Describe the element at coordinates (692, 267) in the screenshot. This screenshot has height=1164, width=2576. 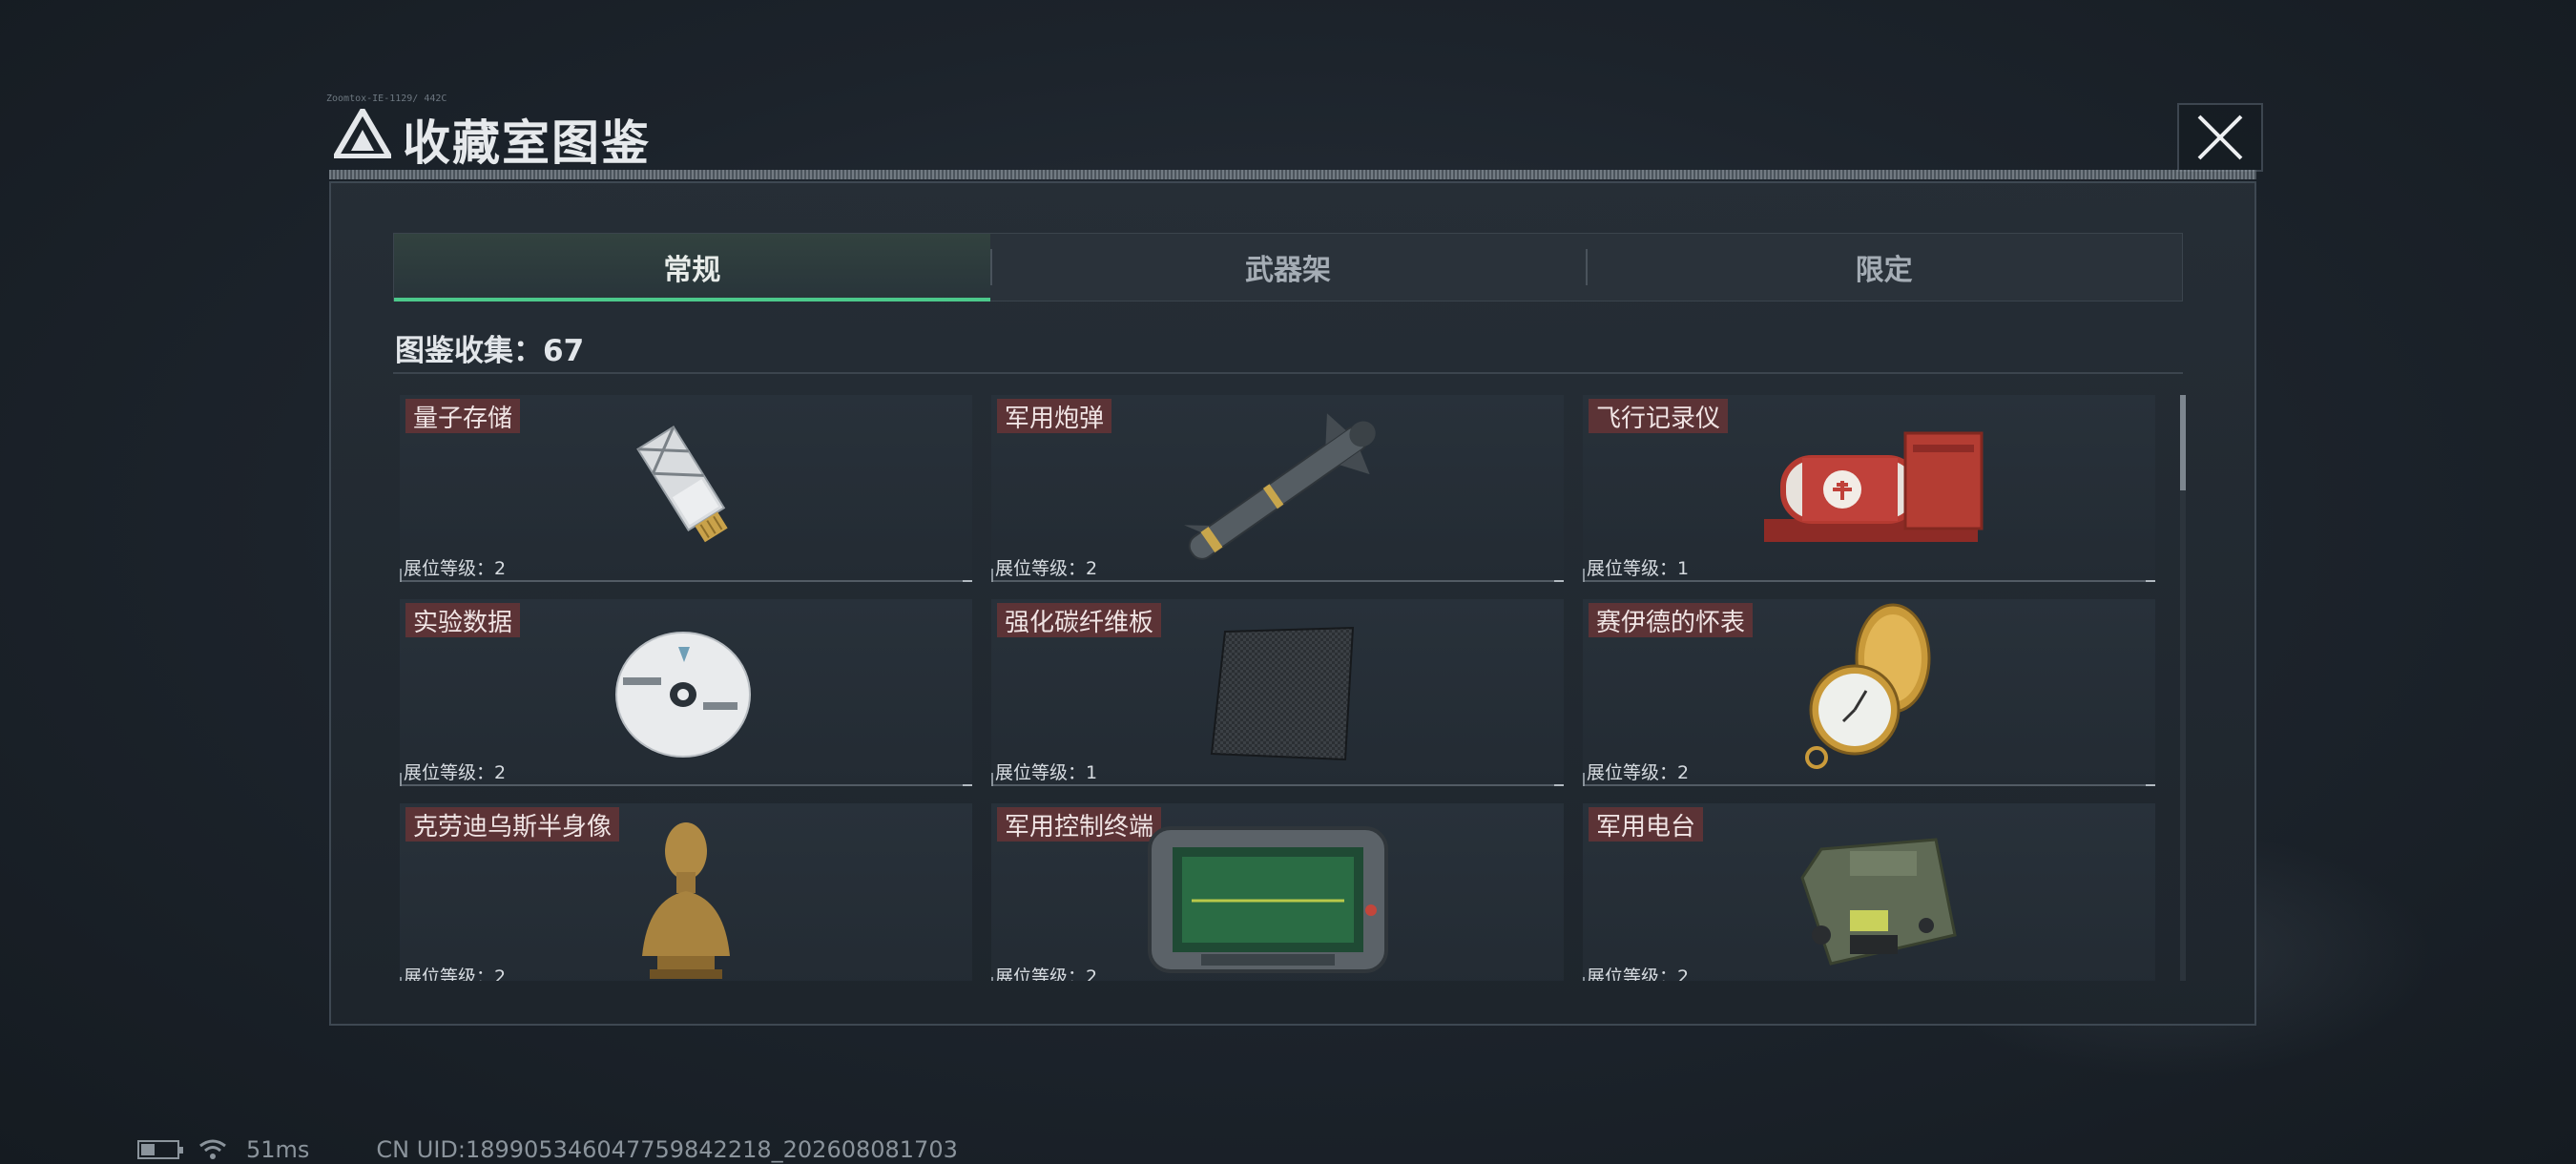
I see `tab-regular: 常规` at that location.